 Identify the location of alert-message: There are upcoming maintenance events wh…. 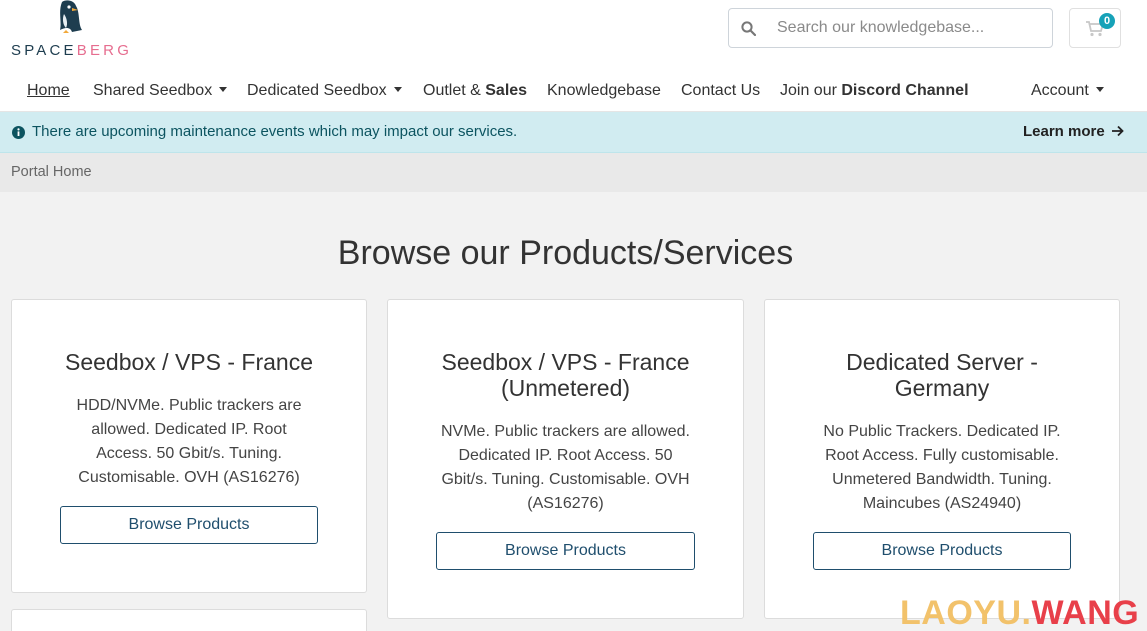
(275, 131).